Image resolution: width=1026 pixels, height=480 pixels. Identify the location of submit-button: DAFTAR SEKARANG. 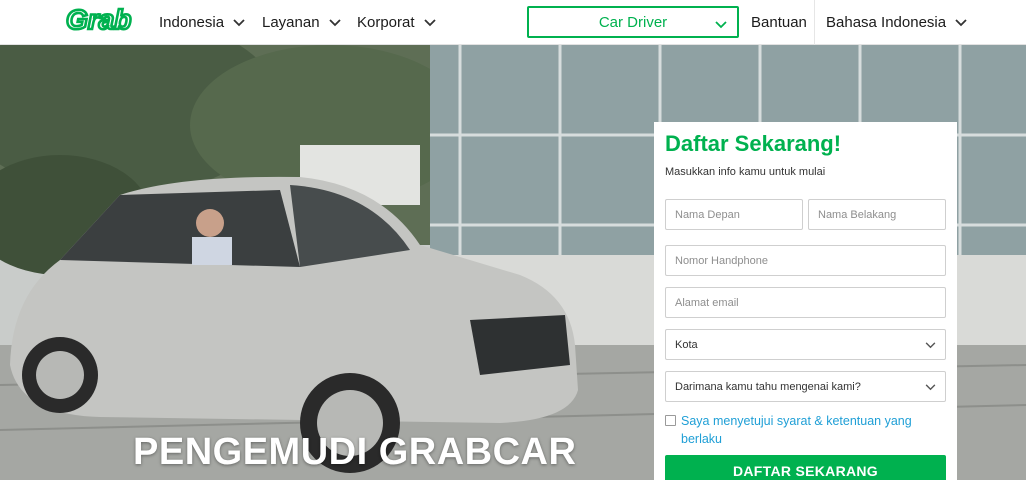
(805, 467).